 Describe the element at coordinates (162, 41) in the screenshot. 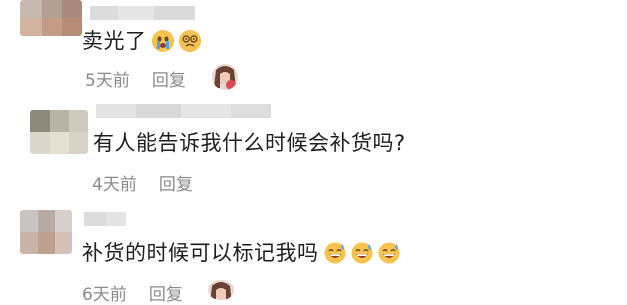

I see `crying-face-icon` at that location.